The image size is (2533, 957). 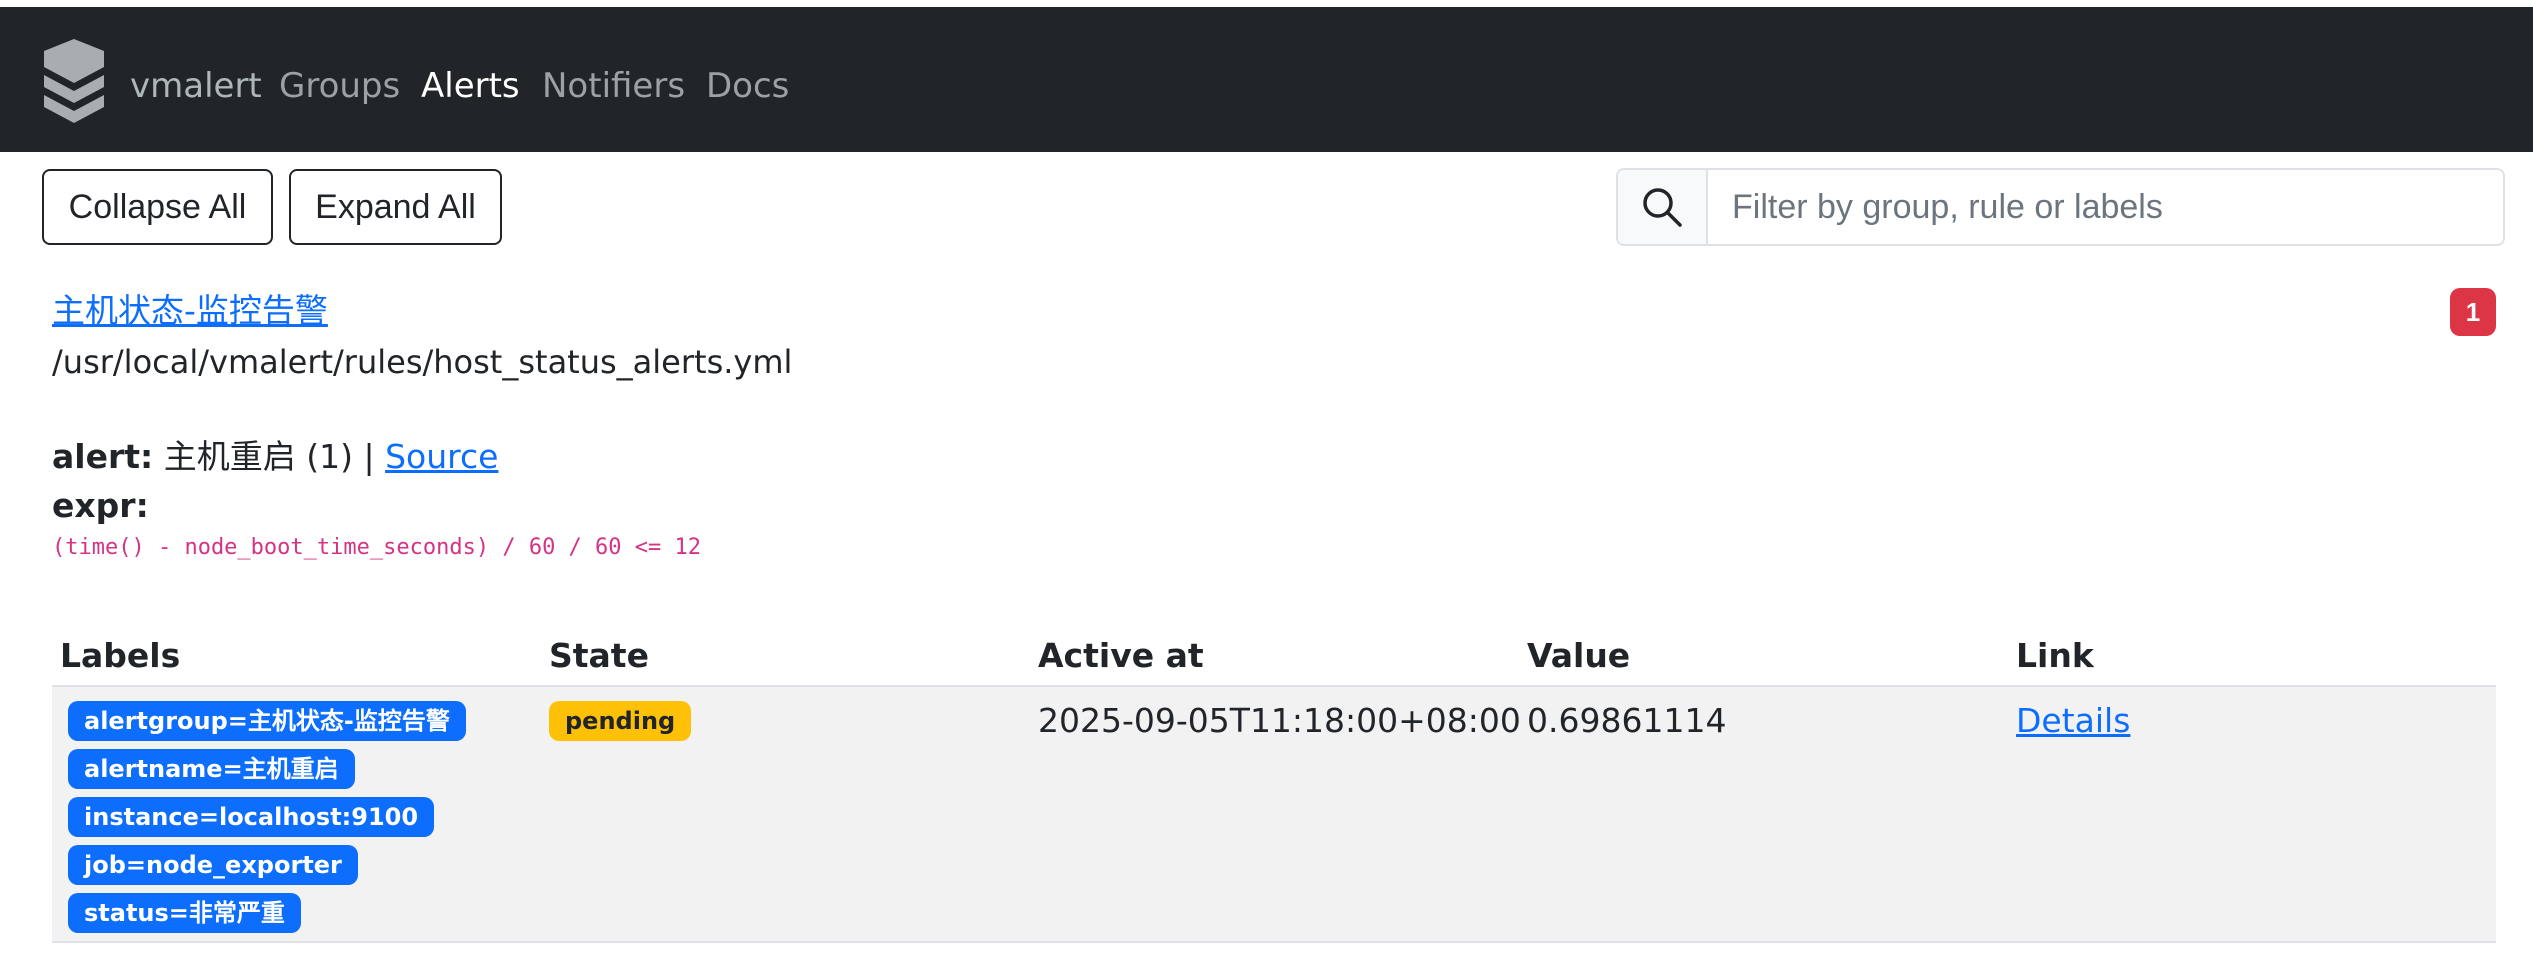 What do you see at coordinates (747, 86) in the screenshot?
I see `nav-docs: Docs` at bounding box center [747, 86].